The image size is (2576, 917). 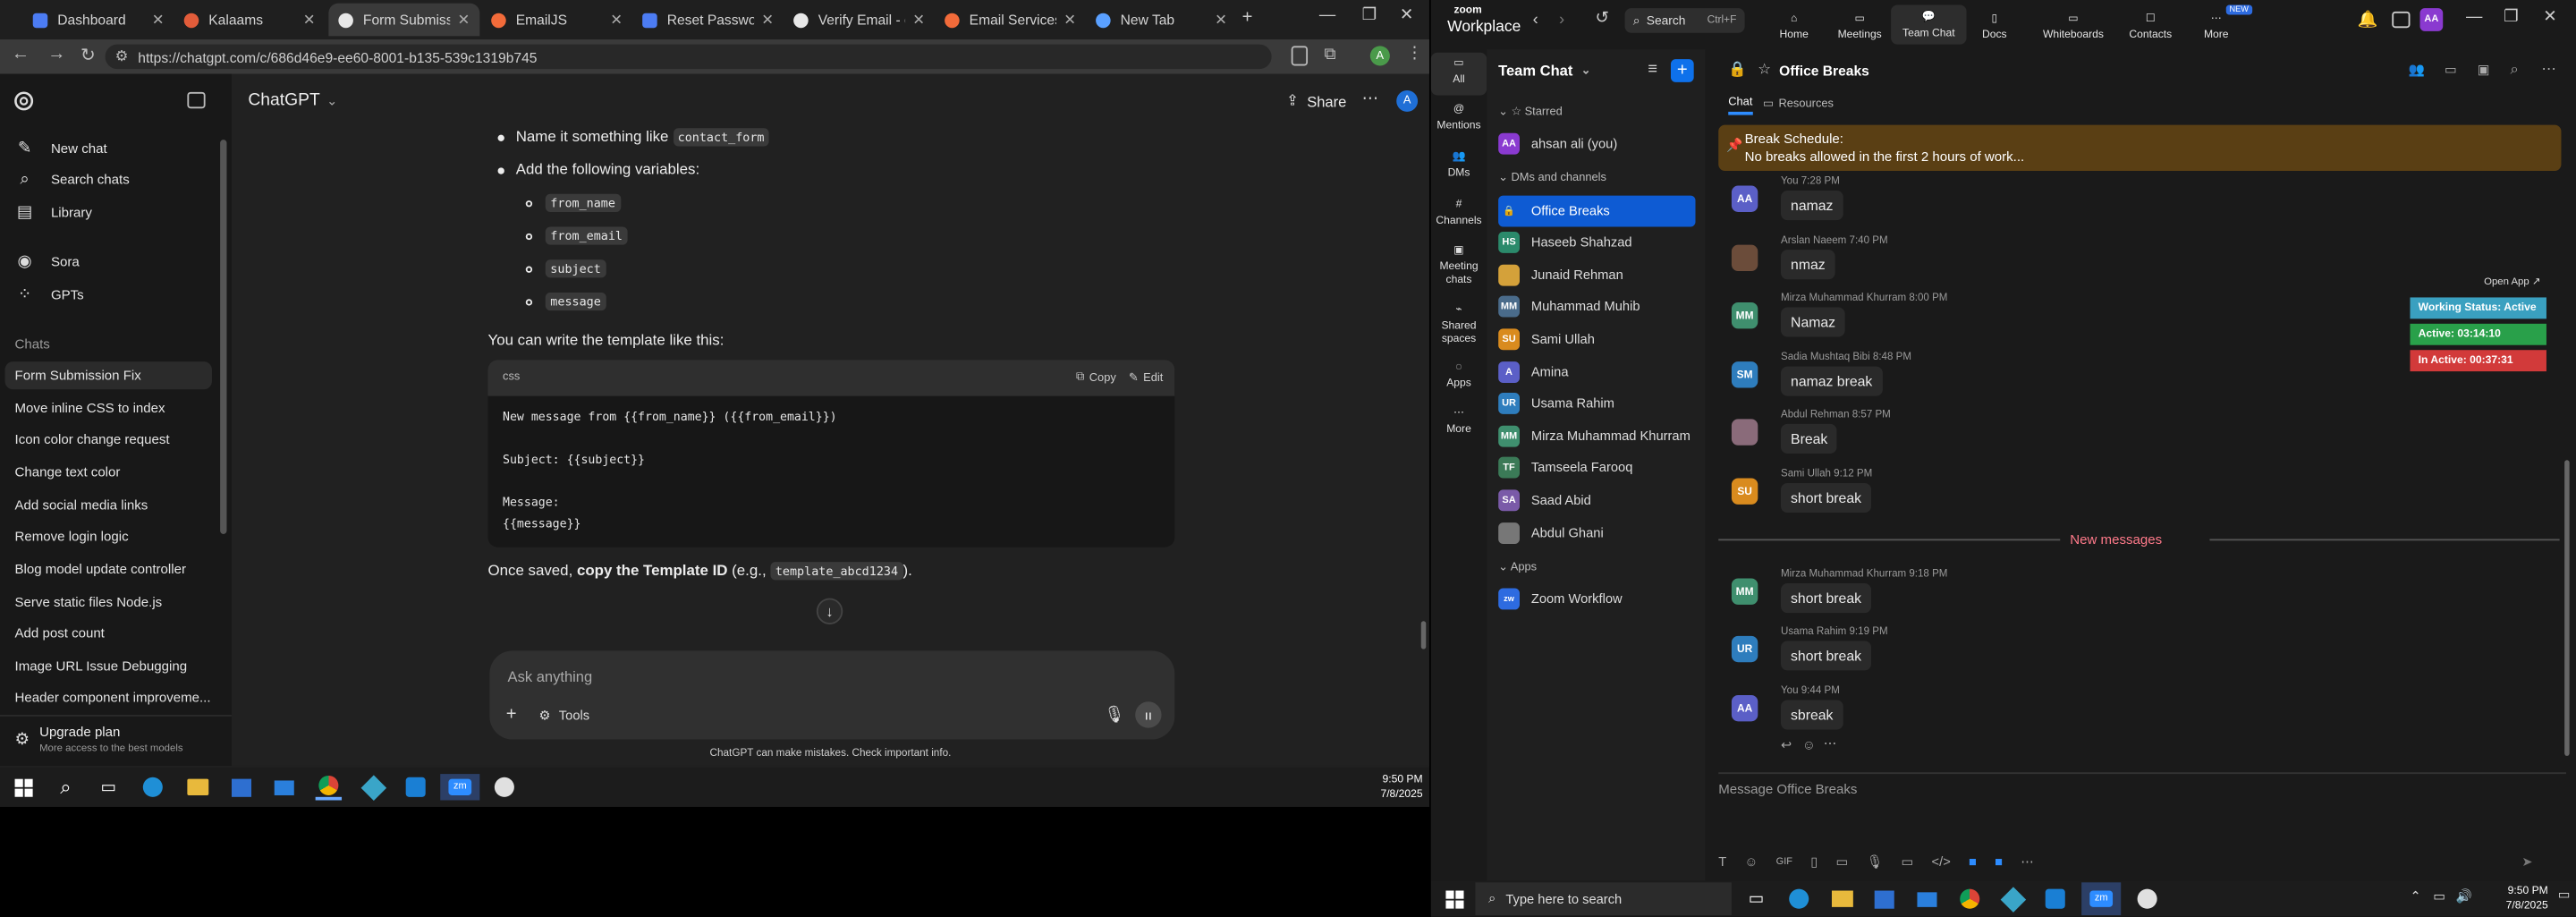 I want to click on profile-avatar: A, so click(x=1379, y=56).